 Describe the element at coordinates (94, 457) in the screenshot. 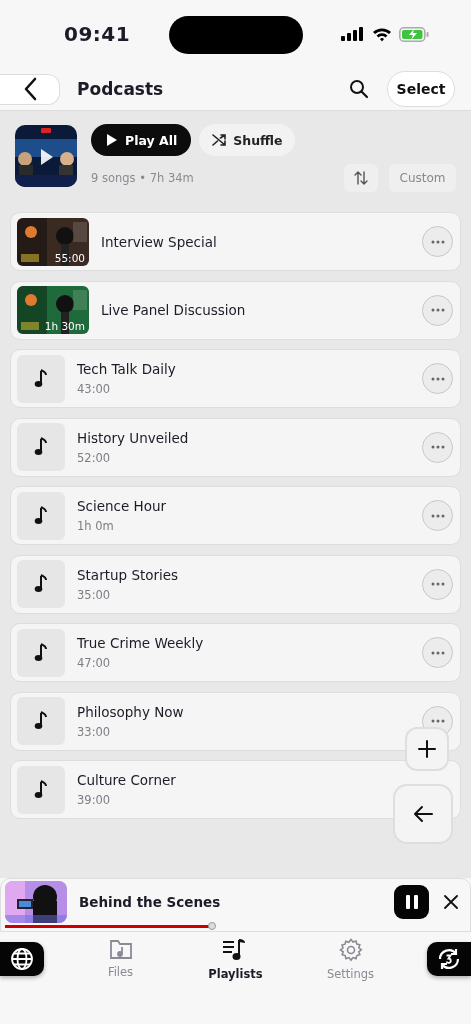

I see `track-duration: 52:00` at that location.